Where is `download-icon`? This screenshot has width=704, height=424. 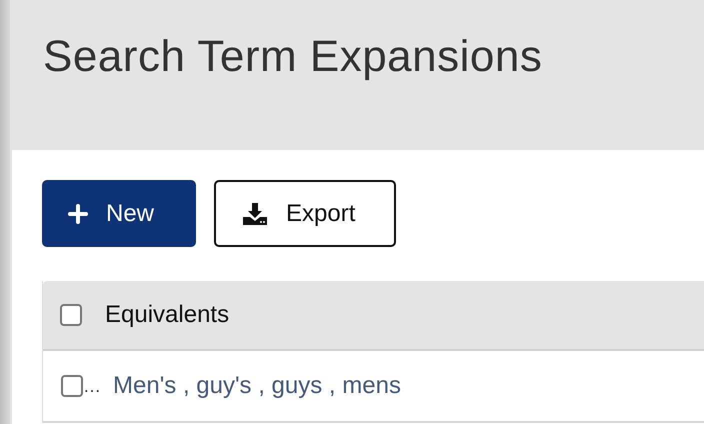 download-icon is located at coordinates (255, 214).